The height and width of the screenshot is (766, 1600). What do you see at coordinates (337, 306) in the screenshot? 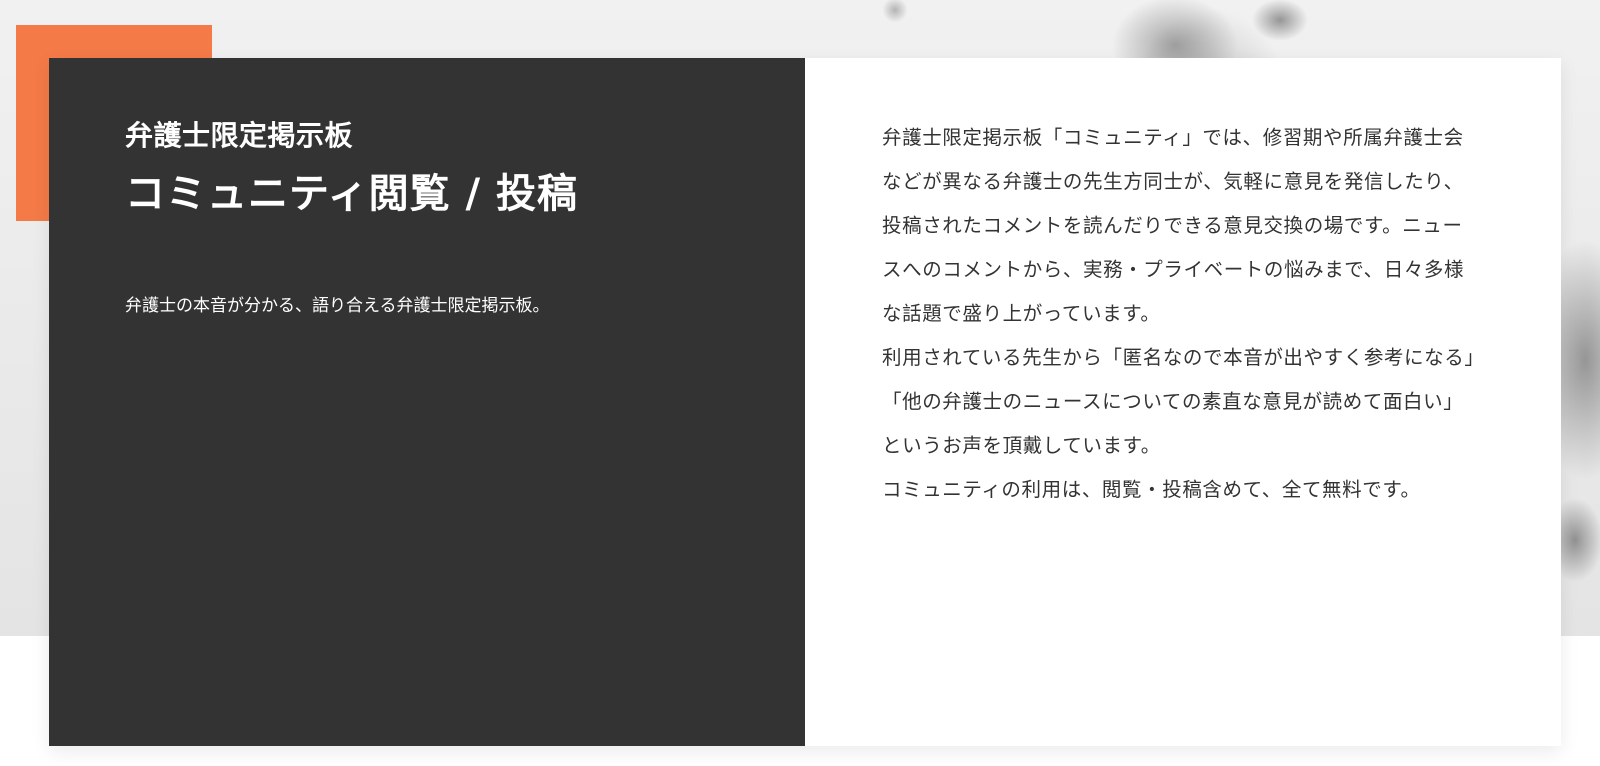
I see `section-tagline: 弁護士の本音が分かる、語り合える弁護士限定掲示板。` at bounding box center [337, 306].